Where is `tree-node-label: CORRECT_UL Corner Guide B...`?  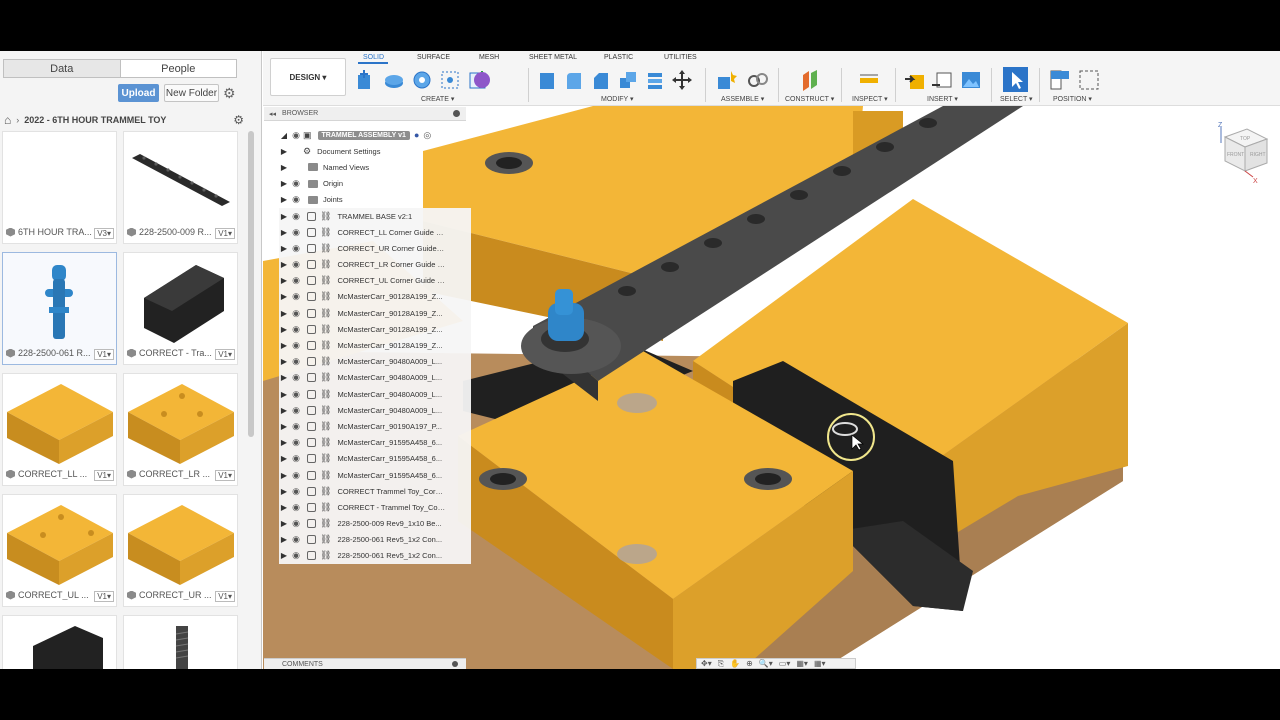
tree-node-label: CORRECT_UL Corner Guide B... is located at coordinates (391, 280).